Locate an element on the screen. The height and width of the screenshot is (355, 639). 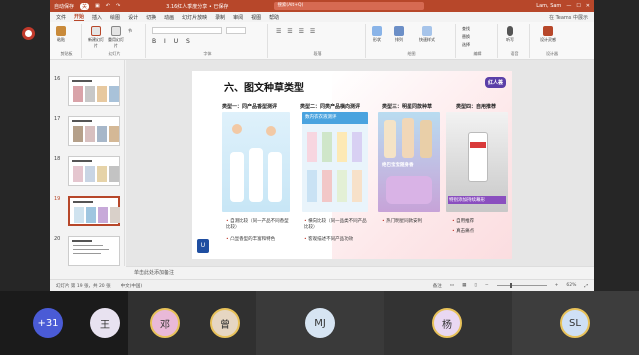
undo-icon: ↶ is located at coordinates (108, 6).